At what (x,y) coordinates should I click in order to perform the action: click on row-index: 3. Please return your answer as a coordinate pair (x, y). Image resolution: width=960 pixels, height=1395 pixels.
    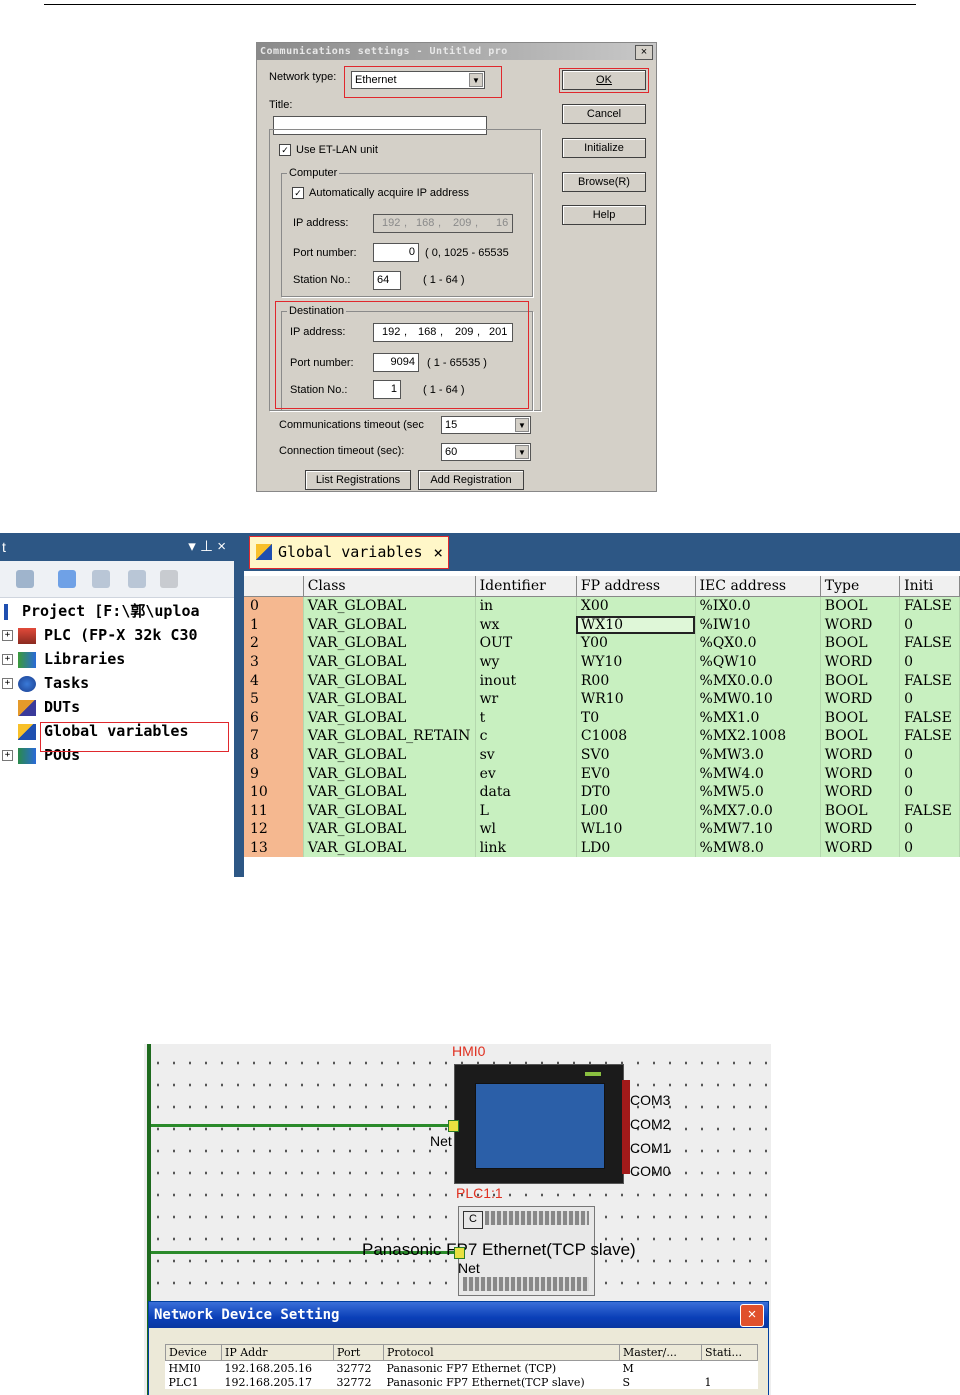
    Looking at the image, I should click on (274, 662).